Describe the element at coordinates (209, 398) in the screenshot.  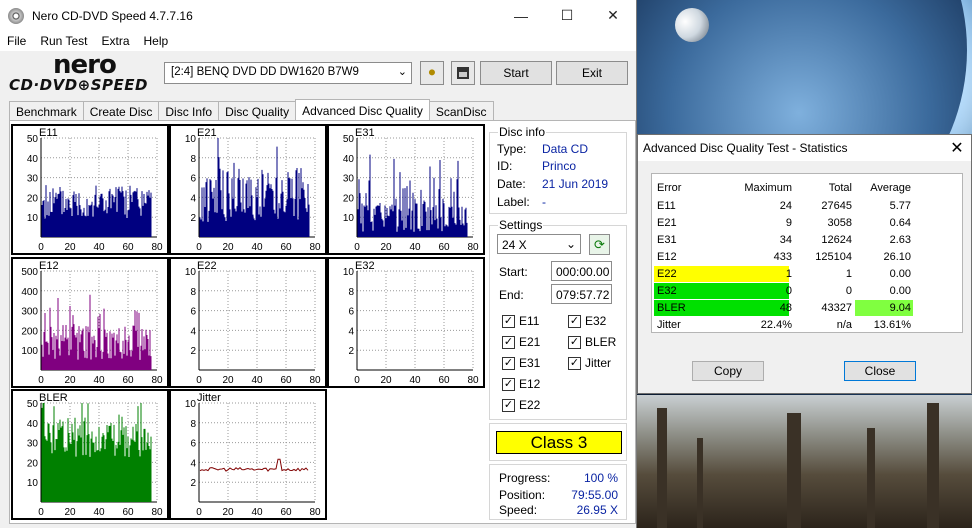
I see `chart-title: Jitter` at that location.